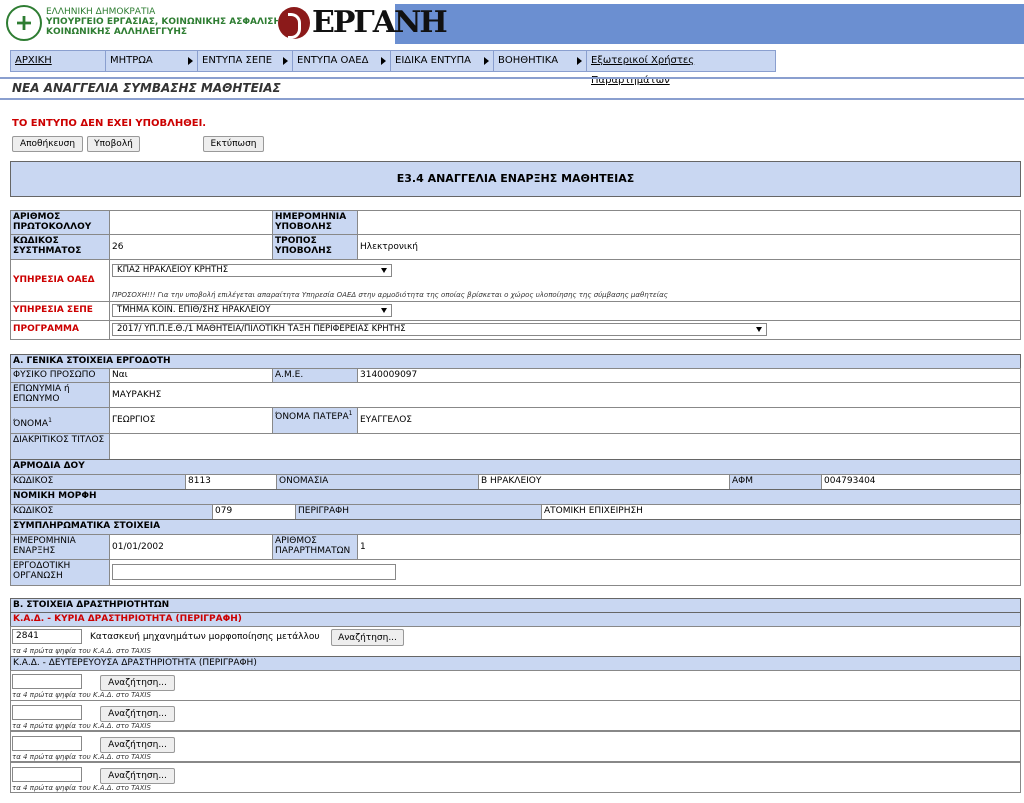 The height and width of the screenshot is (803, 1024). Describe the element at coordinates (515, 527) in the screenshot. I see `supplementary-section-title: ΣΥΜΠΛΗΡΩΜΑΤΙΚΑ ΣΤΟΙΧΕΙΑ` at that location.